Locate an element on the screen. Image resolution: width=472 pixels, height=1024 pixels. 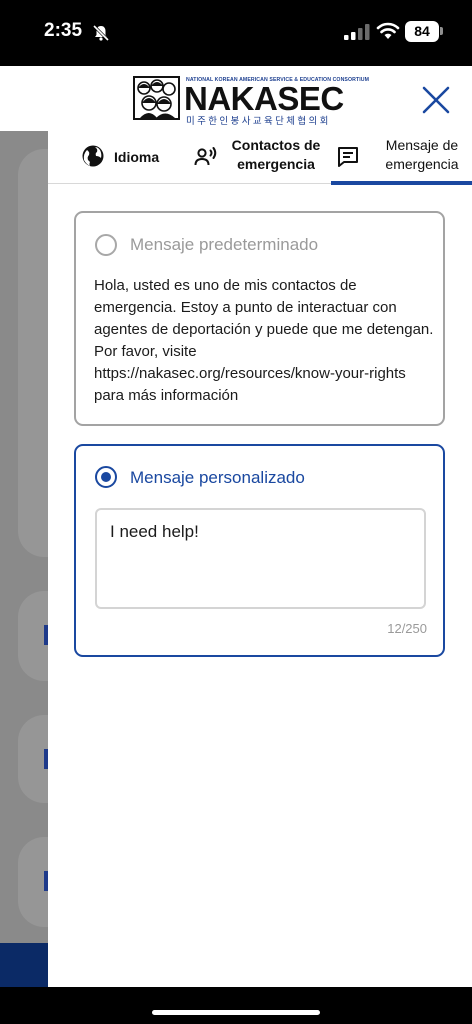
battery-icon: 84 is located at coordinates (422, 31).